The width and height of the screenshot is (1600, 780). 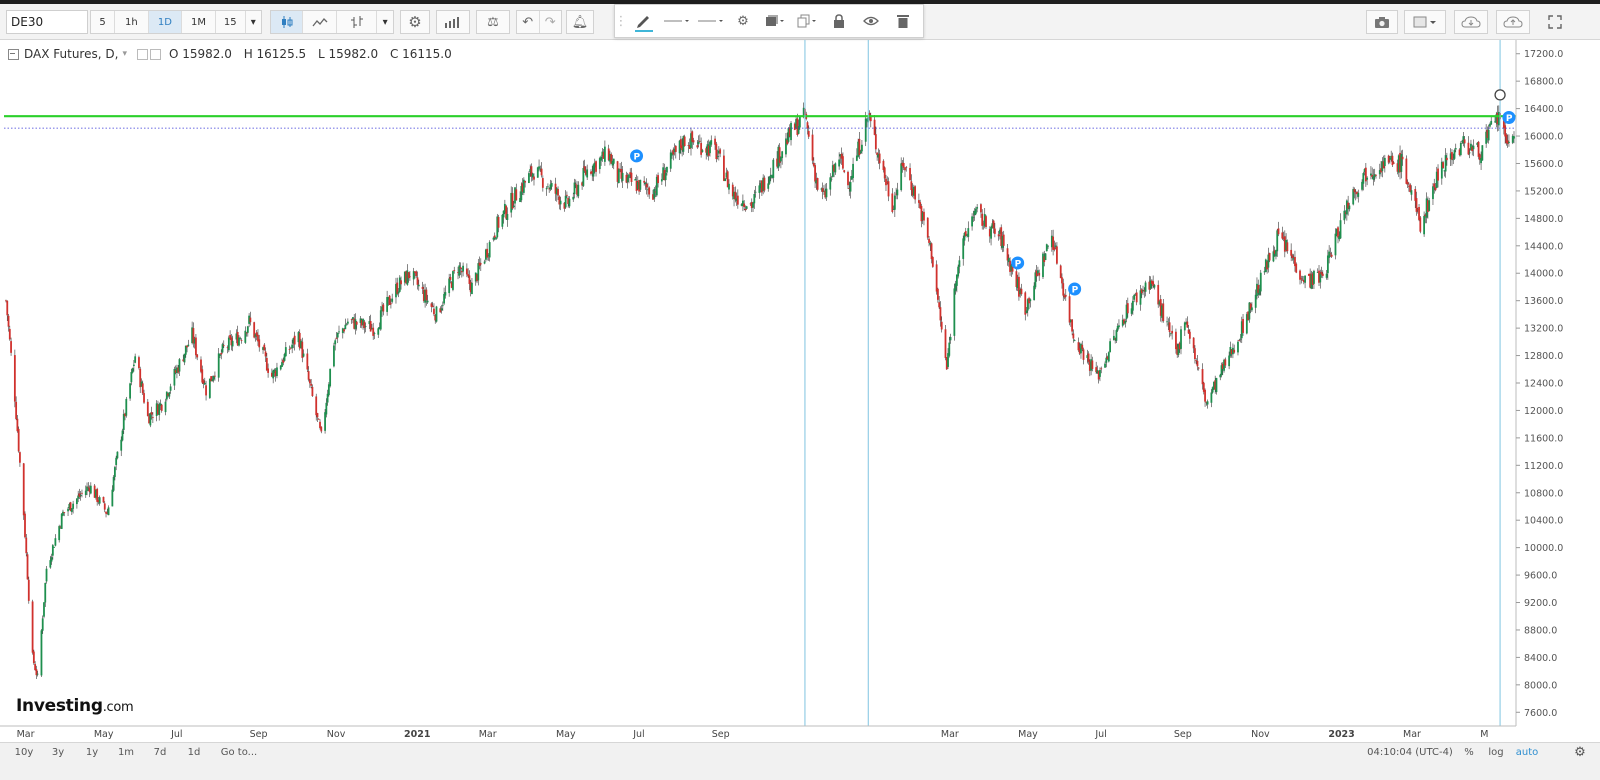 What do you see at coordinates (71, 54) in the screenshot?
I see `series-name: DAX Futures, D,` at bounding box center [71, 54].